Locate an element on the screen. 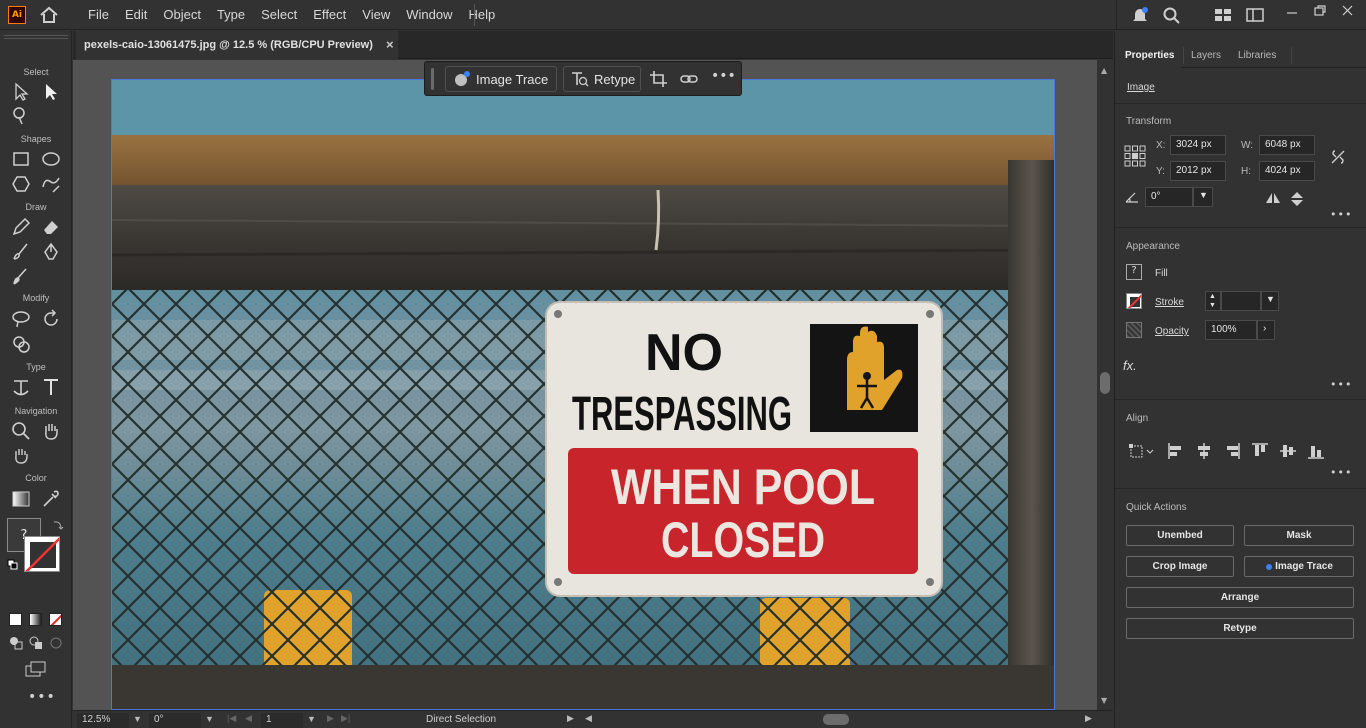  menu-window: Window is located at coordinates (429, 15).